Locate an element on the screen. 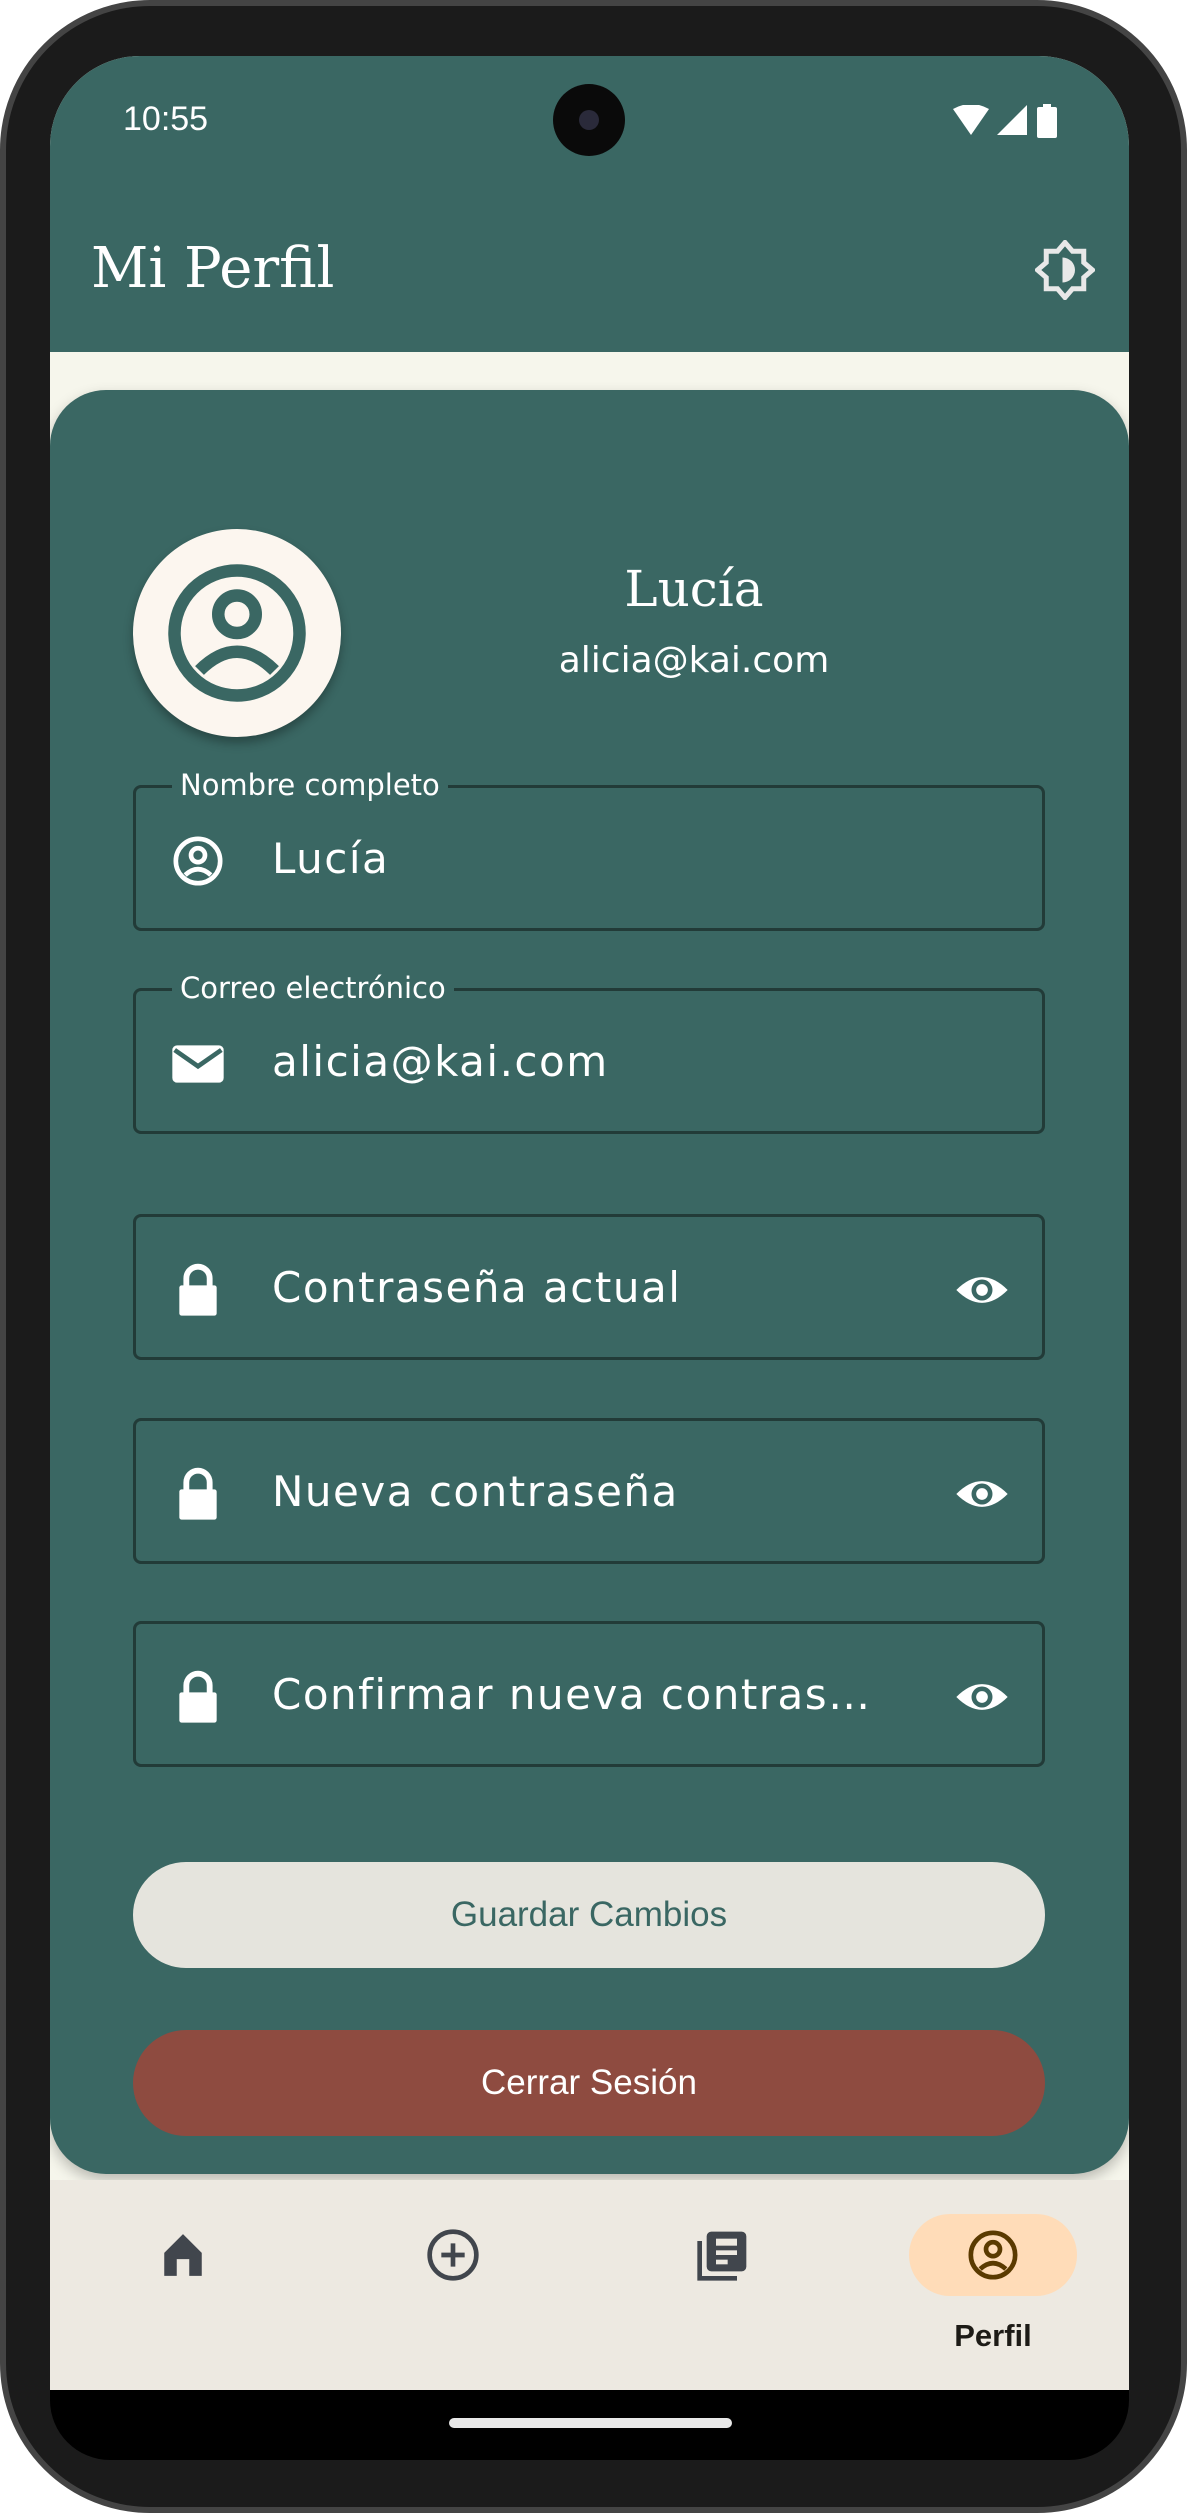 The image size is (1187, 2513). nav-item-home is located at coordinates (183, 2289).